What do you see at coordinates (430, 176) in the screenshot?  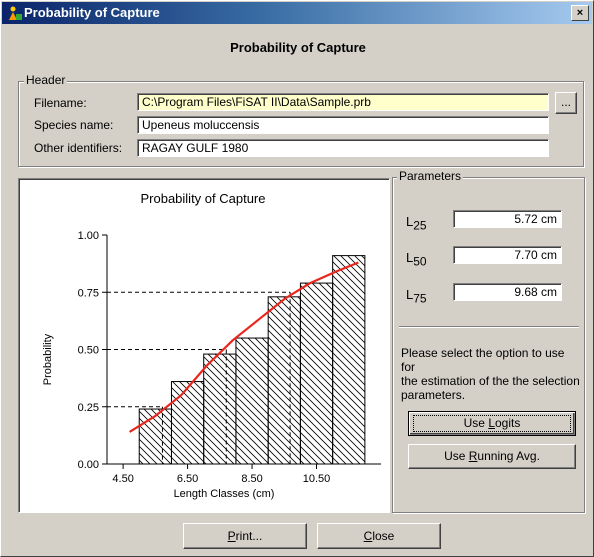 I see `parameters-group-legend: Parameters` at bounding box center [430, 176].